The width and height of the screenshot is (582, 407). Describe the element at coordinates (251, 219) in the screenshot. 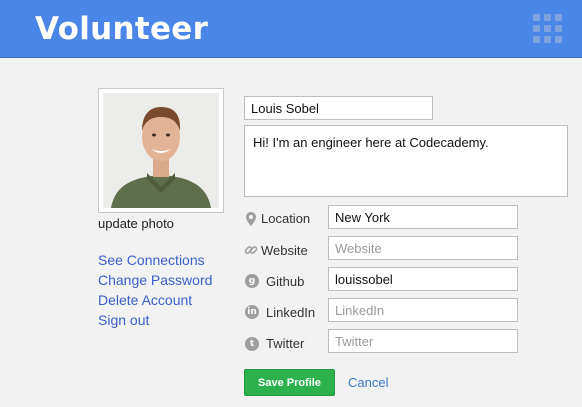

I see `location-pin-icon` at that location.